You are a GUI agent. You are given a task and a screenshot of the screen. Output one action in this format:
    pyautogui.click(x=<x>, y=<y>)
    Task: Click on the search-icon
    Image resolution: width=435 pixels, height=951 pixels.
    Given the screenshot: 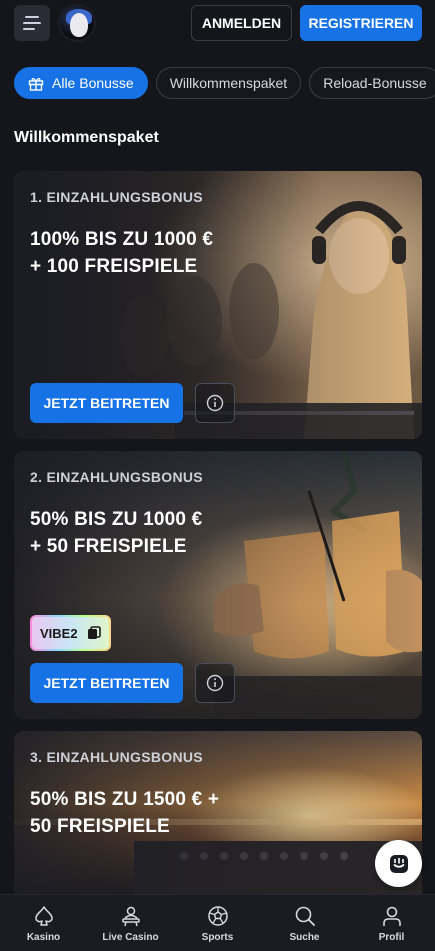 What is the action you would take?
    pyautogui.click(x=305, y=916)
    